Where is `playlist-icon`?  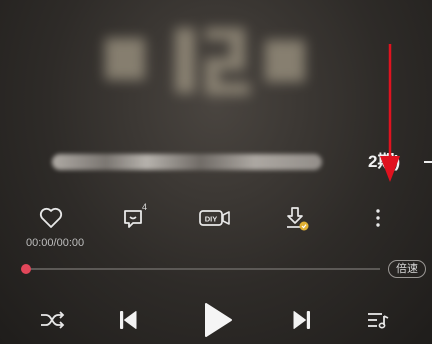 playlist-icon is located at coordinates (378, 321).